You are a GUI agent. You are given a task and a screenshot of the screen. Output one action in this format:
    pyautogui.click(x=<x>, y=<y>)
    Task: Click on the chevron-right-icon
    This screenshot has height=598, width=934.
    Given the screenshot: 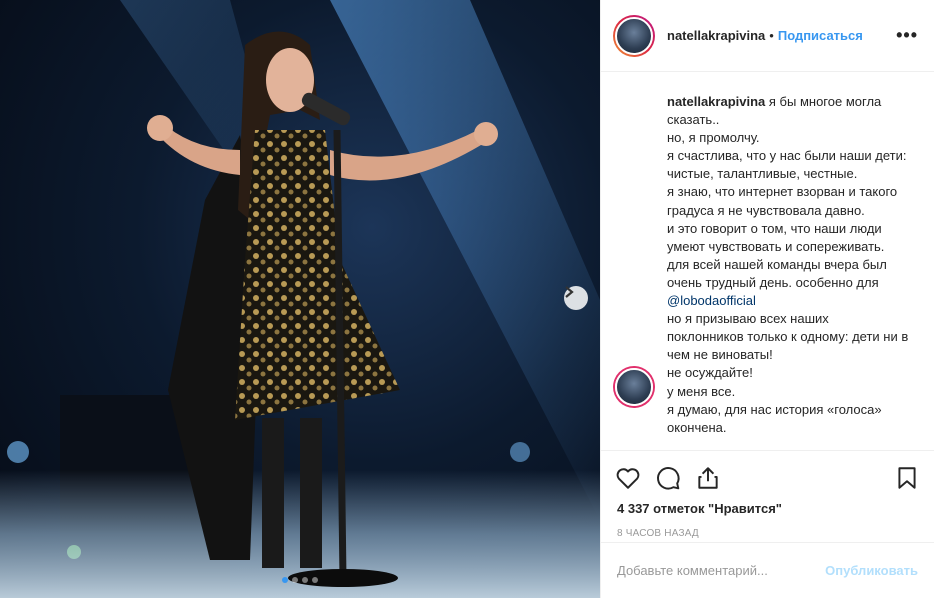 What is the action you would take?
    pyautogui.click(x=569, y=292)
    